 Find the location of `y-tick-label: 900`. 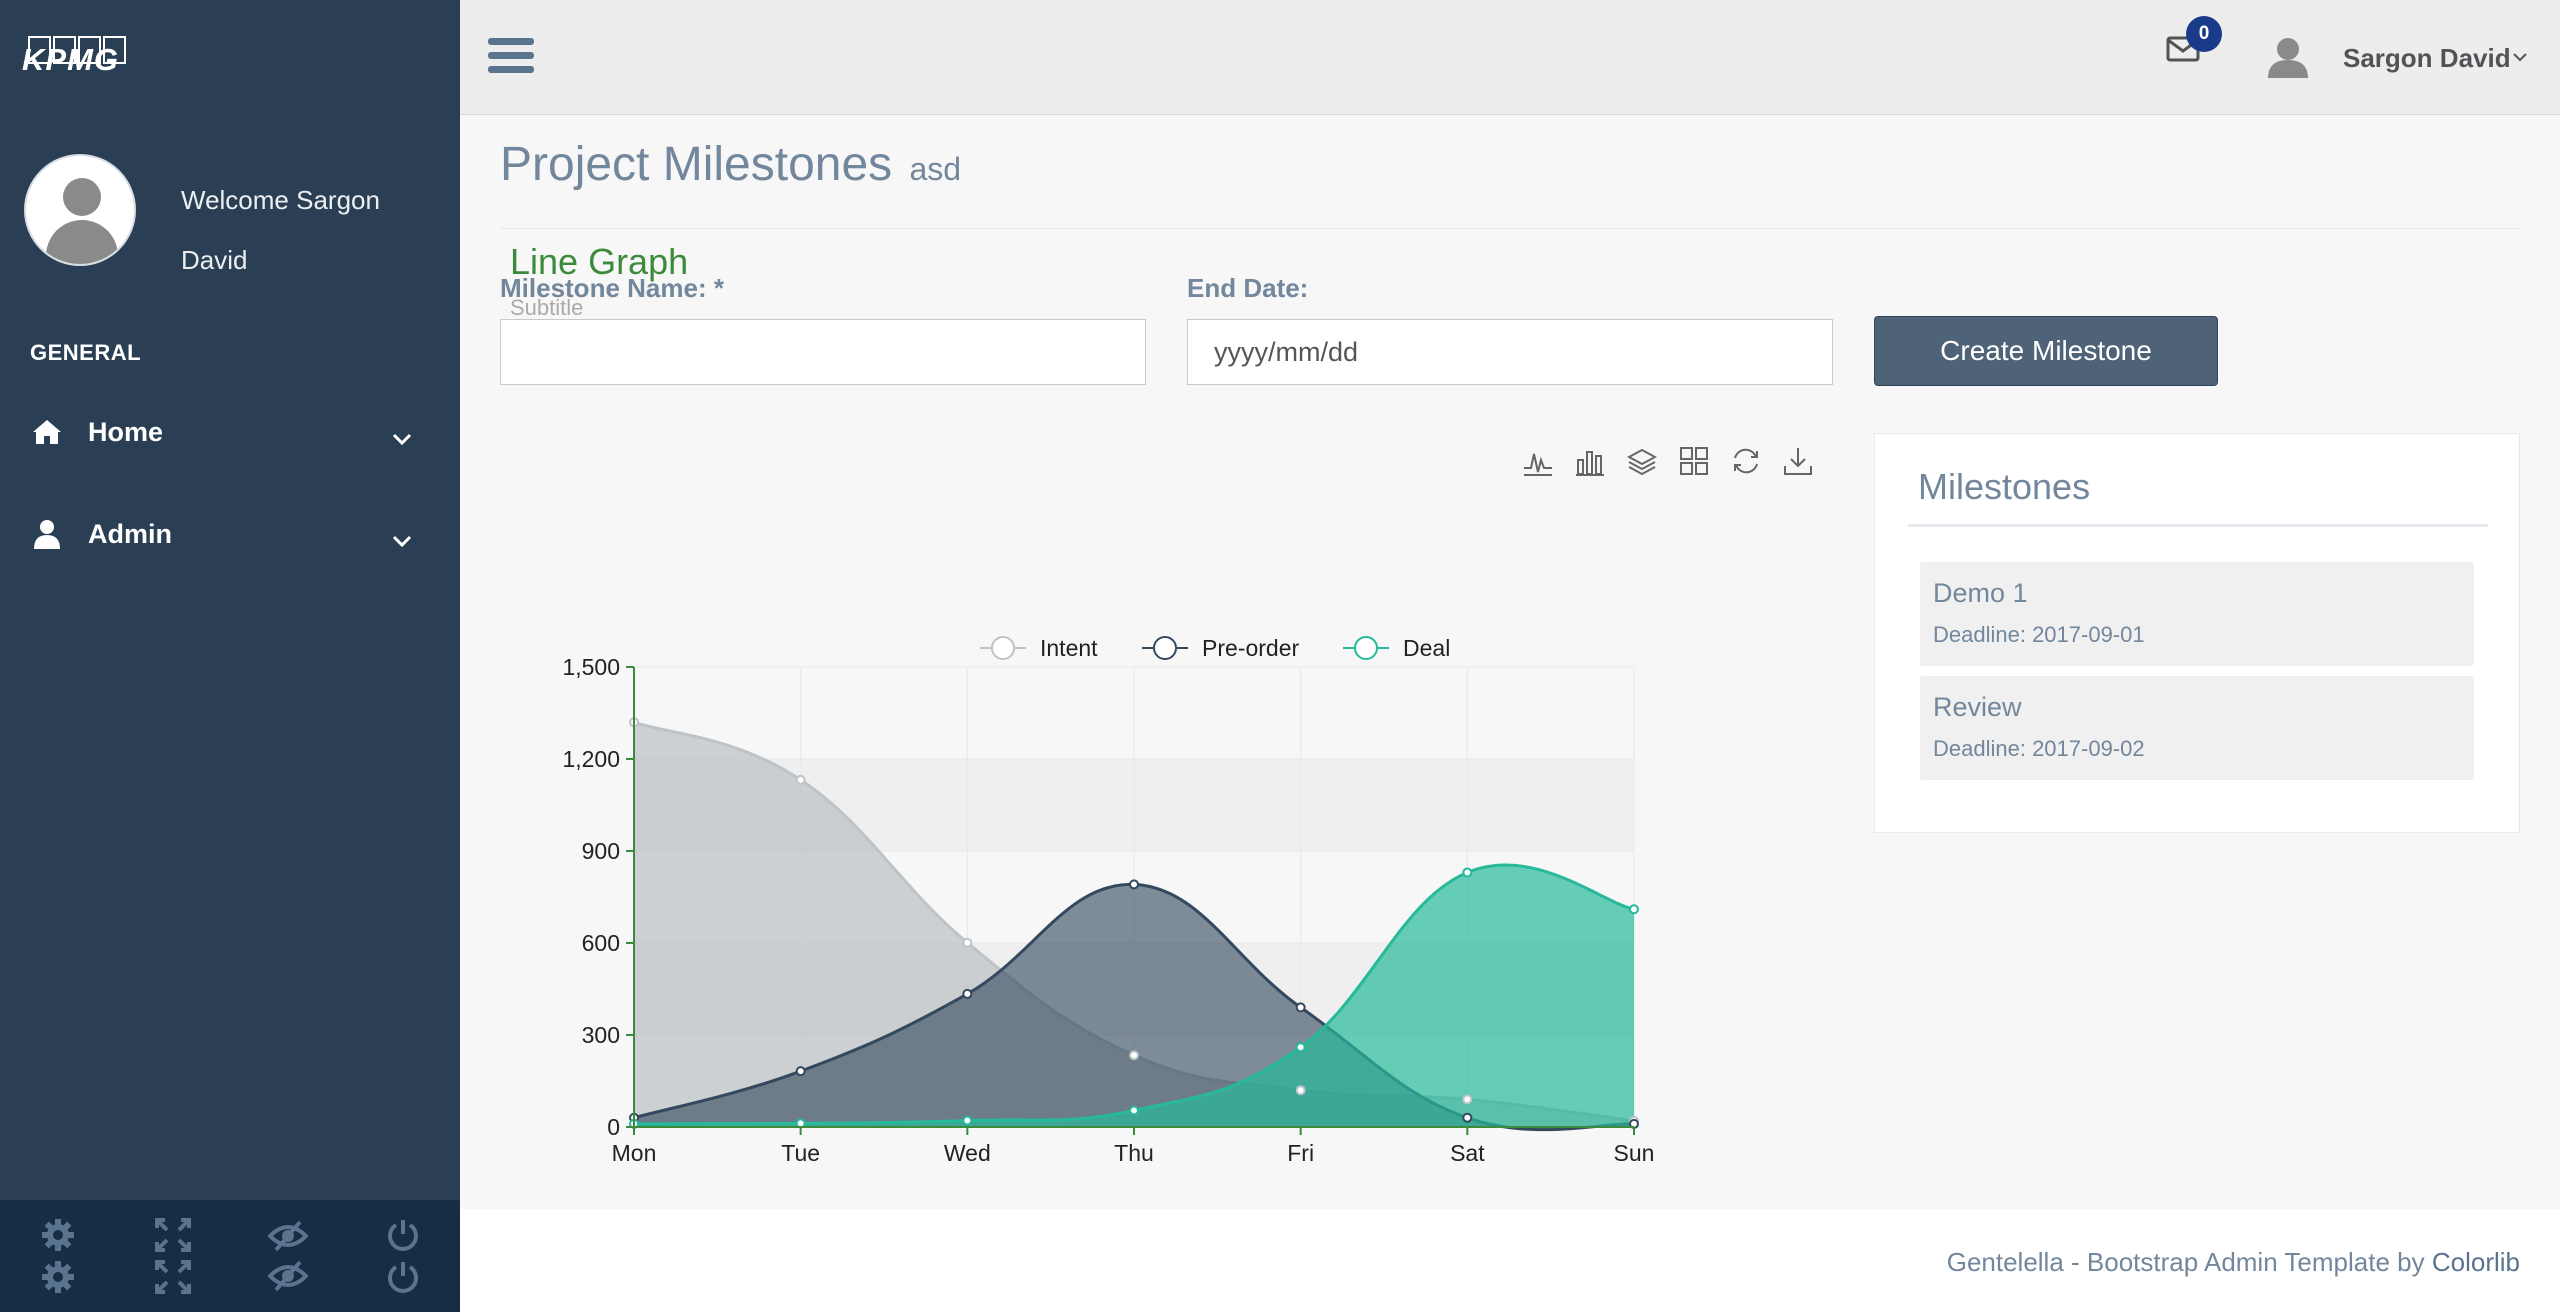

y-tick-label: 900 is located at coordinates (601, 851).